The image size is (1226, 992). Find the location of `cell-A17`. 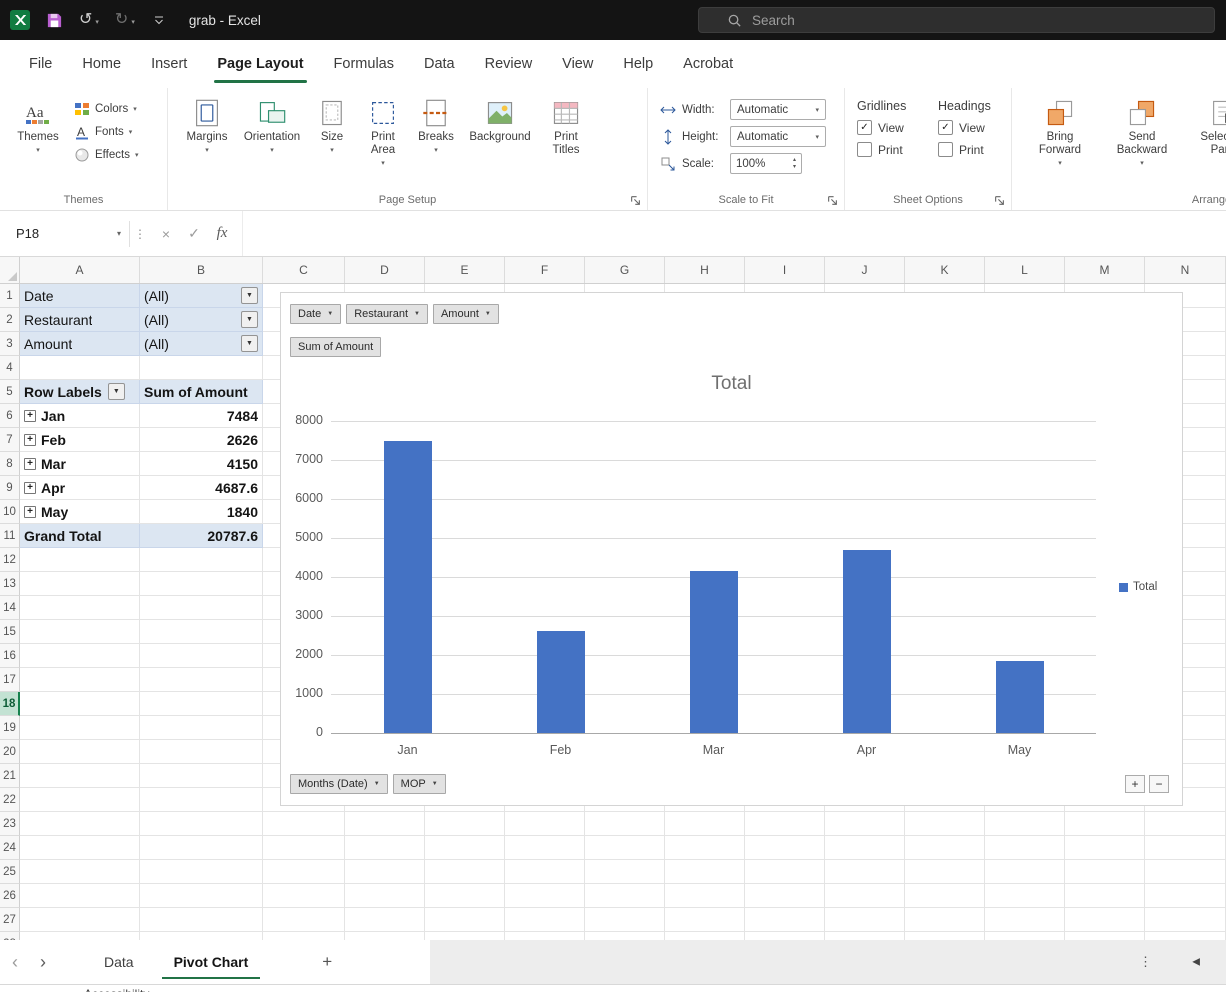

cell-A17 is located at coordinates (80, 680).